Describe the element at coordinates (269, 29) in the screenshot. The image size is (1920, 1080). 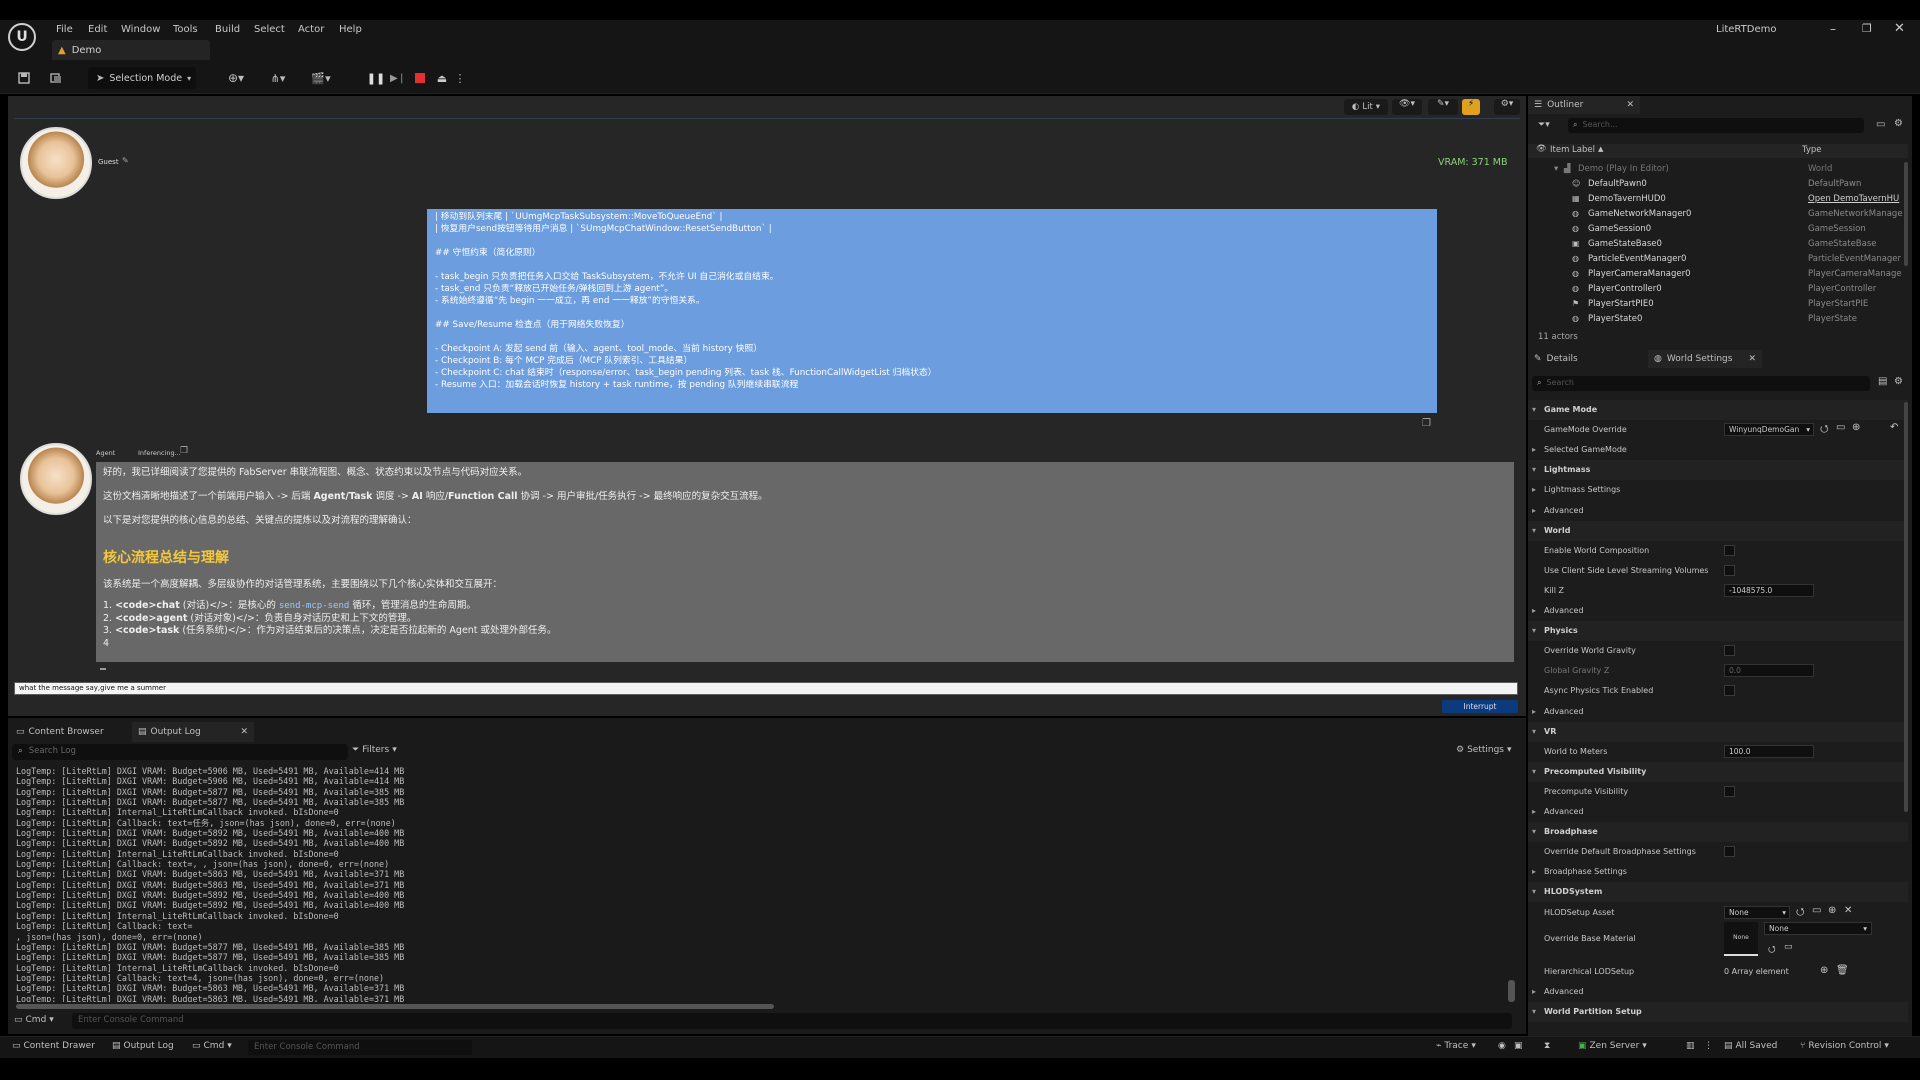
I see `menu-select: Select` at that location.